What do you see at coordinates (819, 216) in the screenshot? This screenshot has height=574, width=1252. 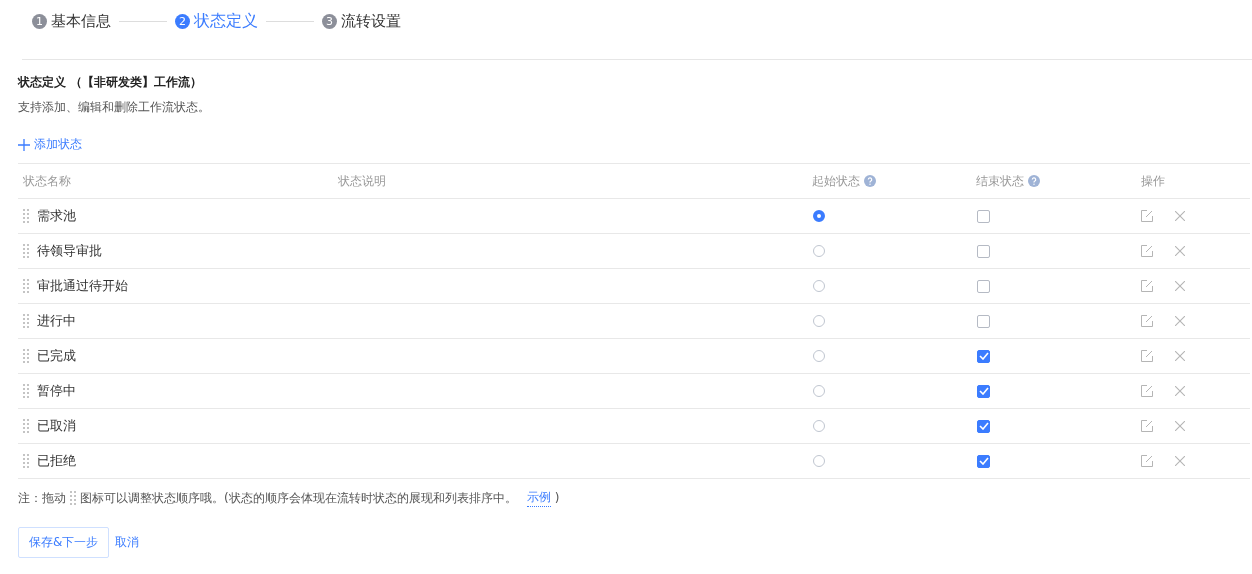 I see `start-state-radio` at bounding box center [819, 216].